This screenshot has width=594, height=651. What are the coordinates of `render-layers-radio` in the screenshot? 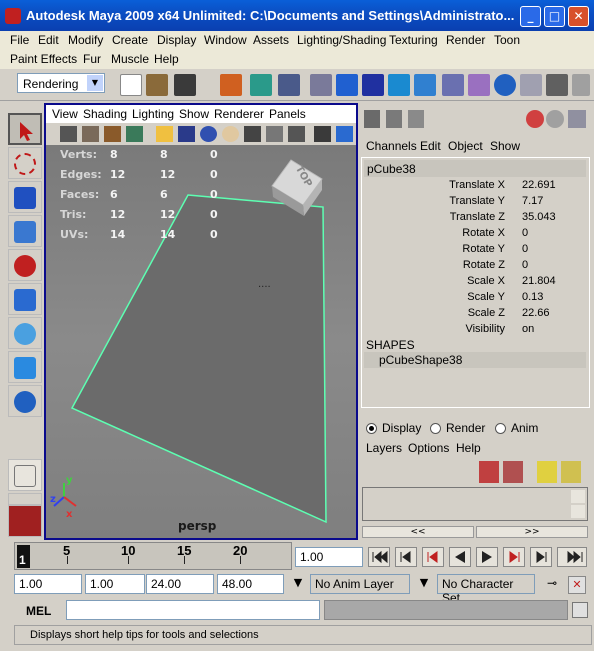 It's located at (435, 428).